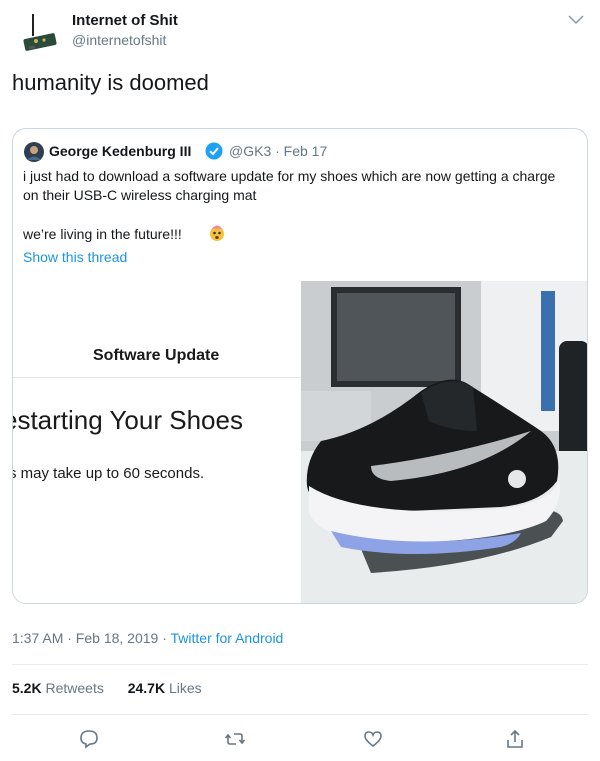  What do you see at coordinates (125, 20) in the screenshot?
I see `account-name: Internet of Shit` at bounding box center [125, 20].